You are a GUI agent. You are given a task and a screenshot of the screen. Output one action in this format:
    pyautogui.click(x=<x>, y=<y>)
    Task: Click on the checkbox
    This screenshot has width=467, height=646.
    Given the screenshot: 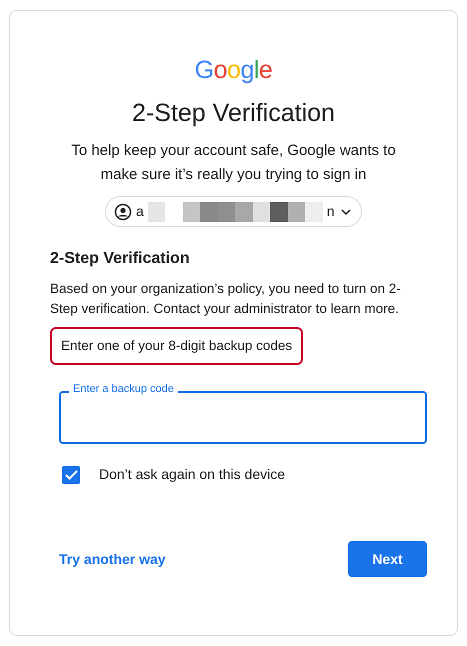 What is the action you would take?
    pyautogui.click(x=71, y=475)
    